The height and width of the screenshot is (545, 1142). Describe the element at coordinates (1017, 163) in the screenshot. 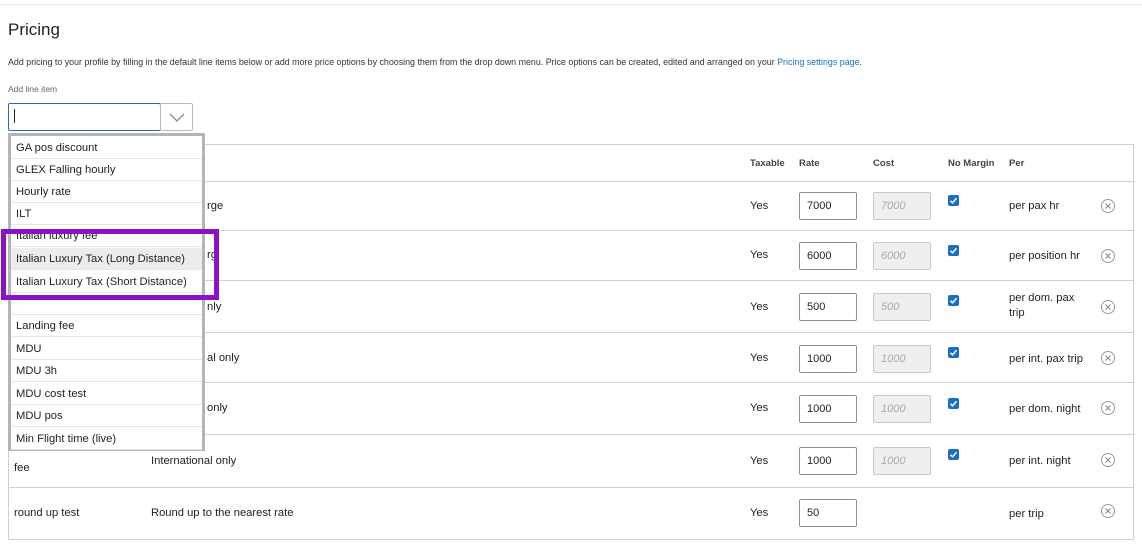

I see `header-per: Per` at that location.